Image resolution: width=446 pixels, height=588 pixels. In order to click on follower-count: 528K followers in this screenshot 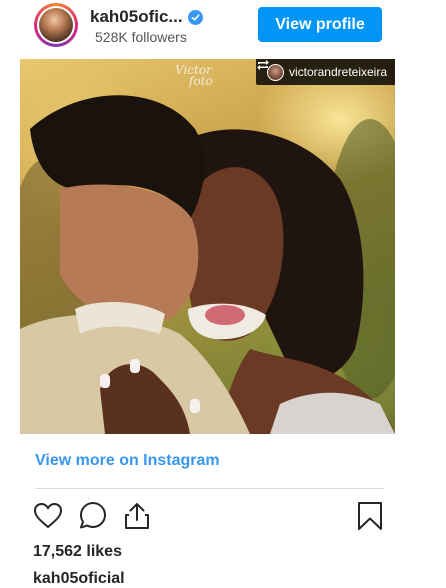, I will do `click(141, 37)`.